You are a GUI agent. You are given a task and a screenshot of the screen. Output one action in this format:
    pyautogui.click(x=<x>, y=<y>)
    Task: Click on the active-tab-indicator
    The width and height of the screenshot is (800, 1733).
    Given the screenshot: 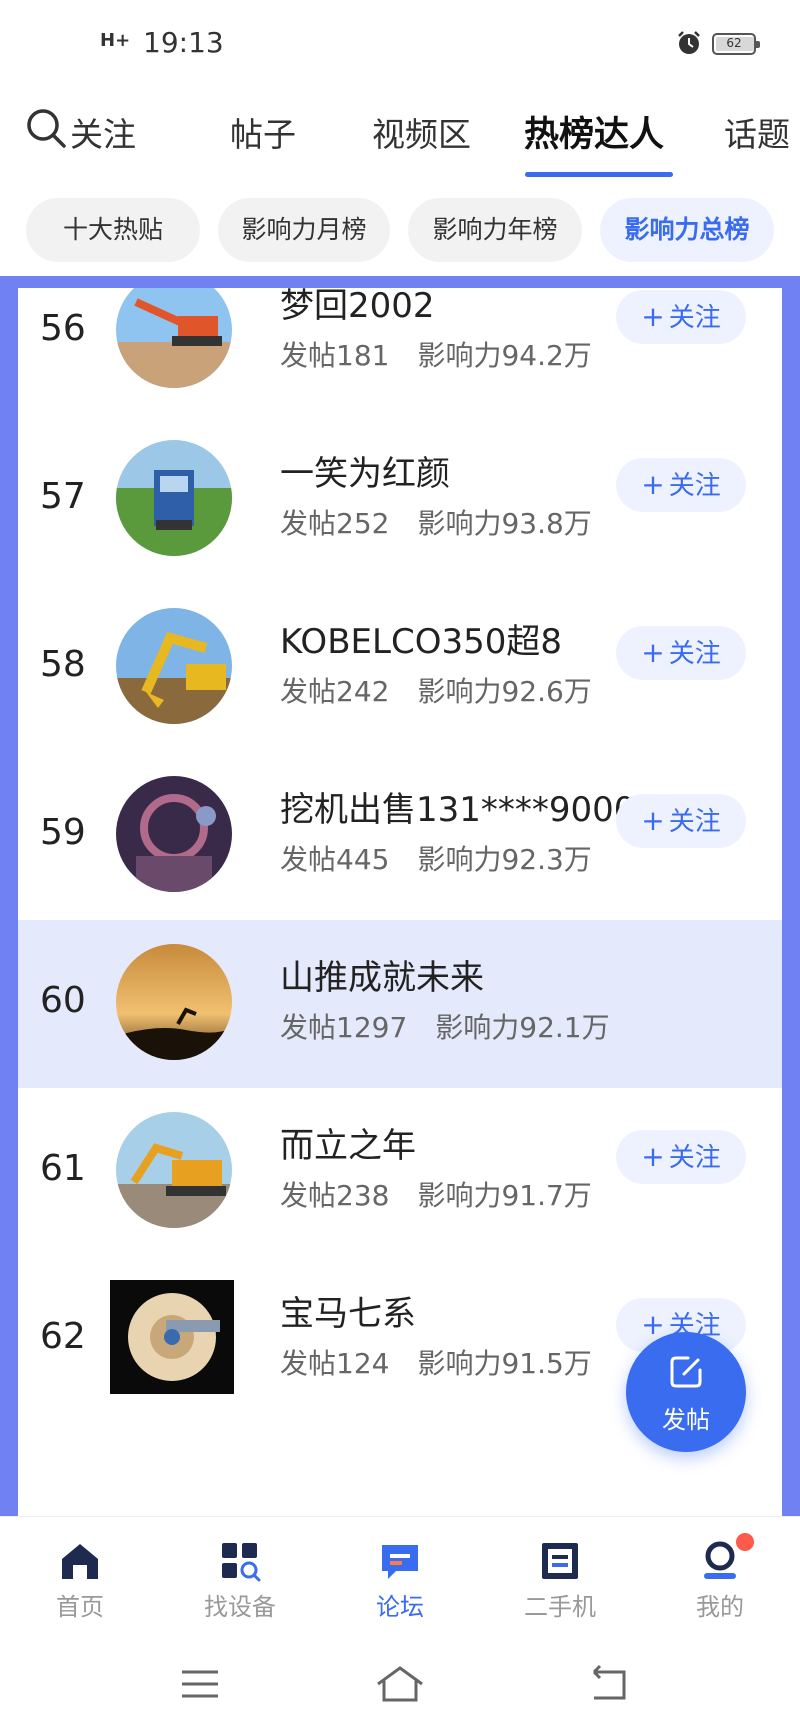 What is the action you would take?
    pyautogui.click(x=599, y=174)
    